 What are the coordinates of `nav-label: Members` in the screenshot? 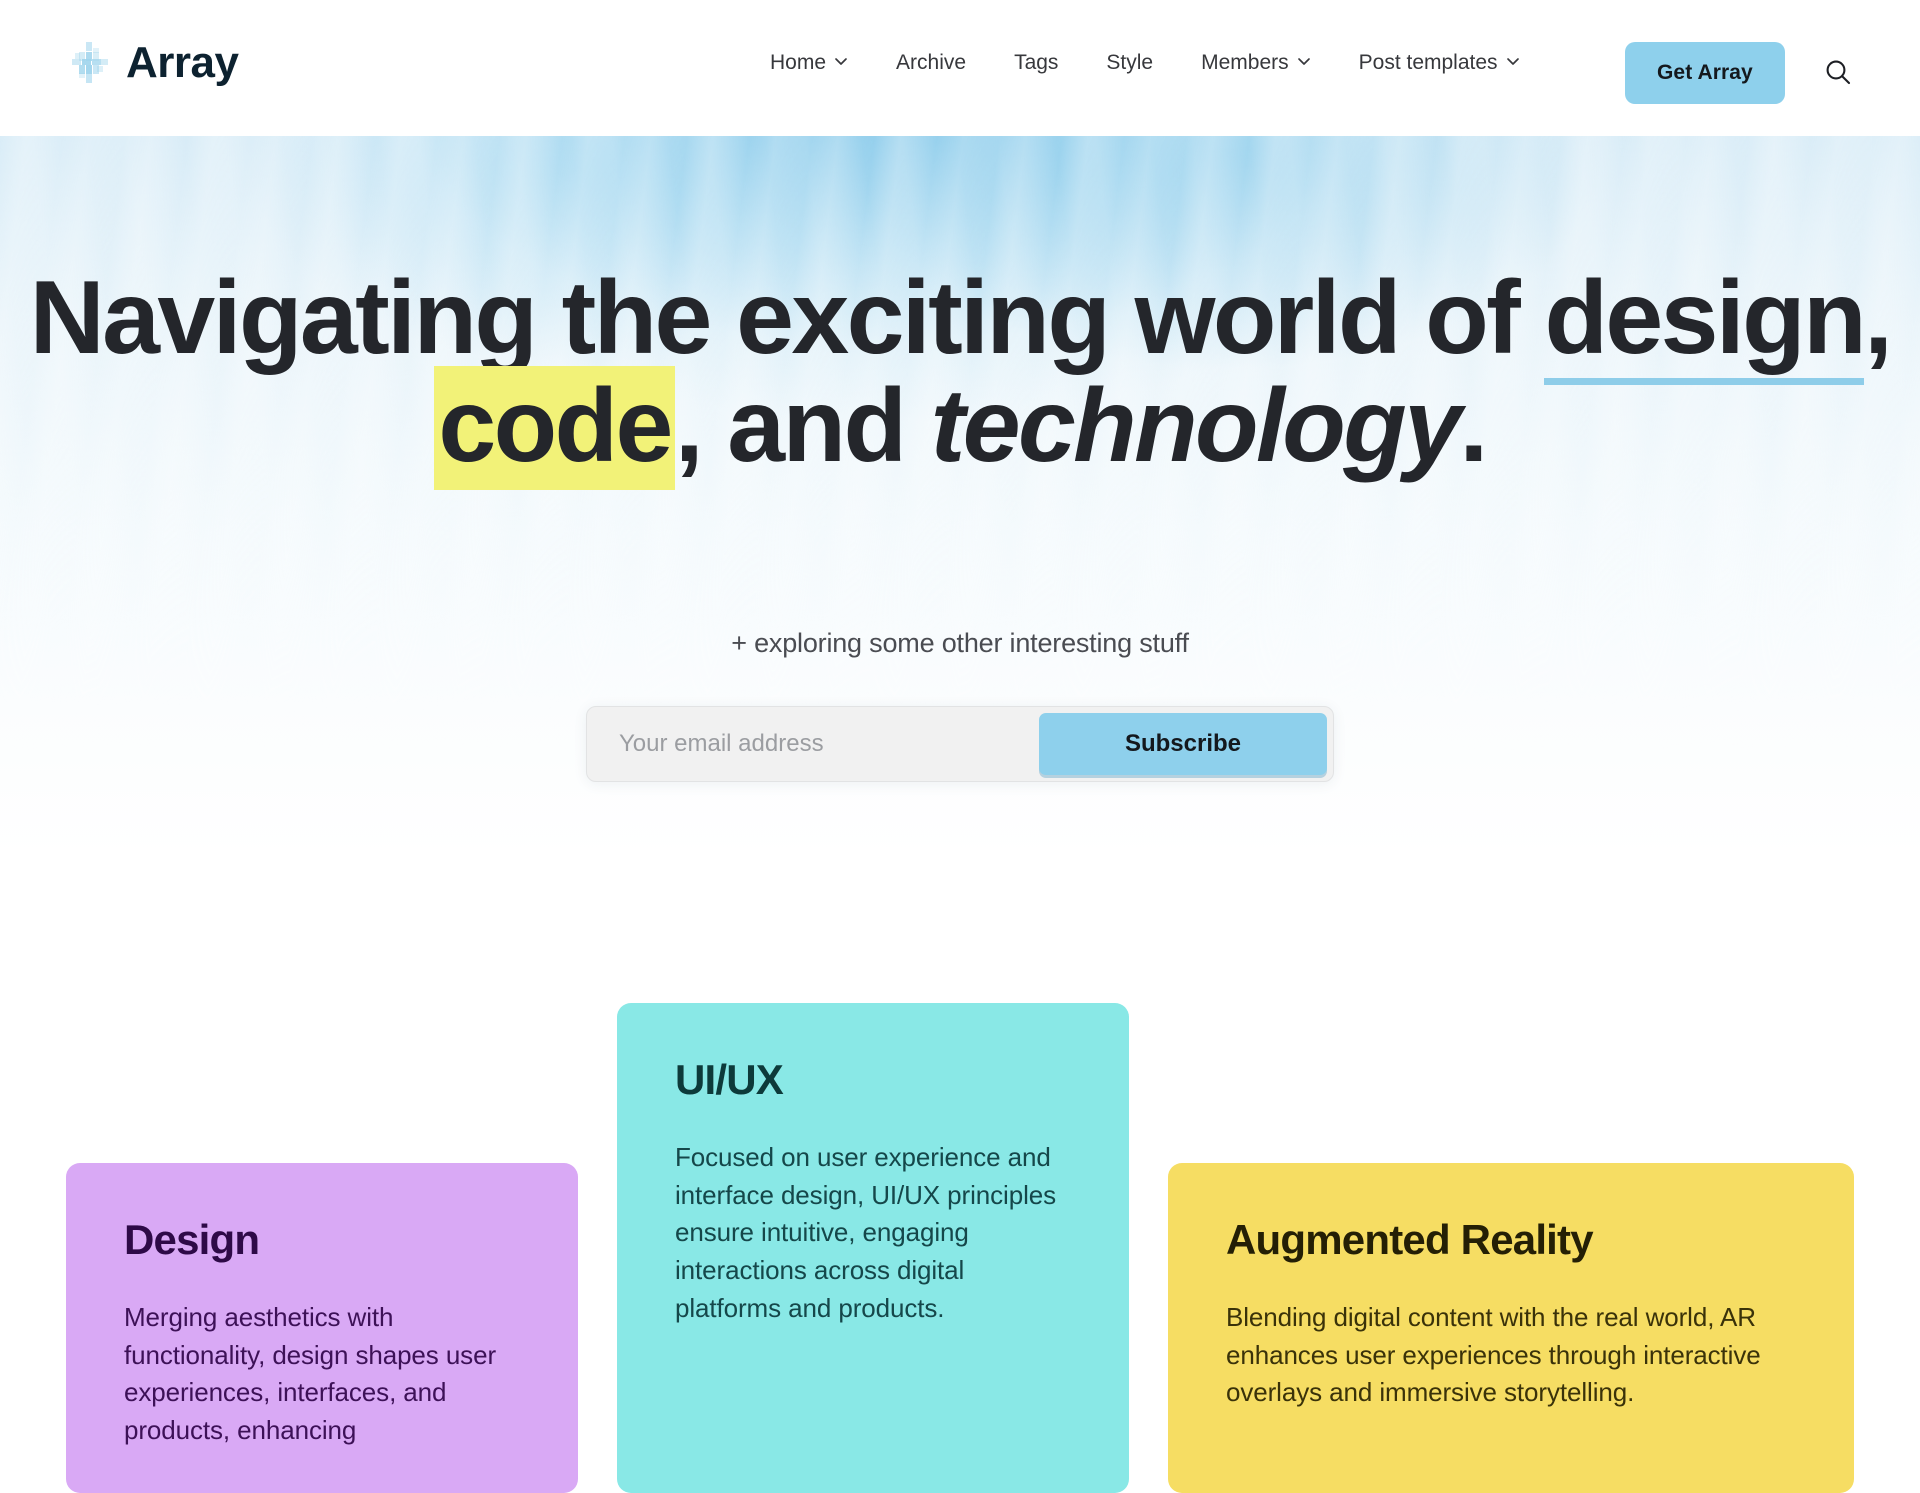 It's located at (1245, 62).